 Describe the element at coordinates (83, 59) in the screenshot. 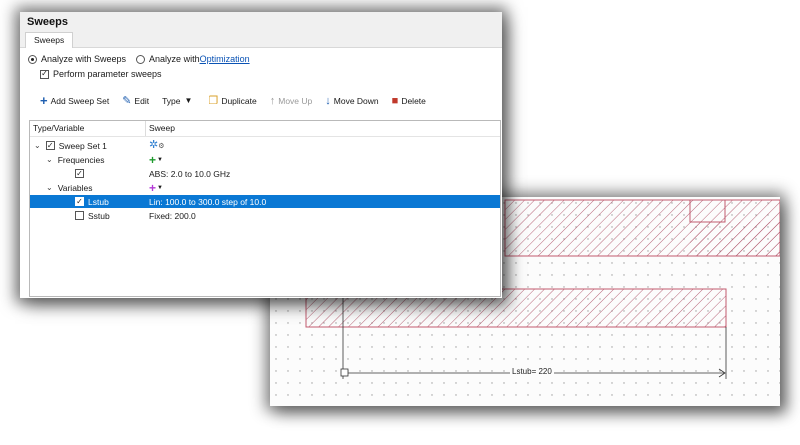

I see `analyze-sweeps-label: Analyze with Sweeps` at that location.